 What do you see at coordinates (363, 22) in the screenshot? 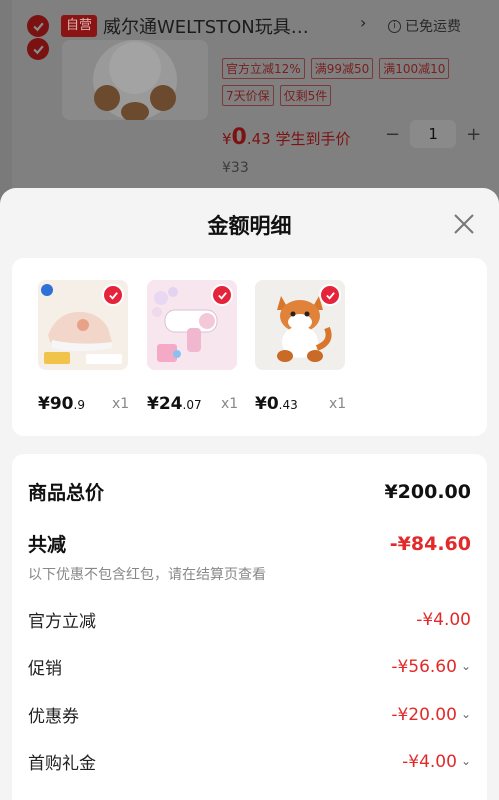
I see `chevron-right-icon: ›` at bounding box center [363, 22].